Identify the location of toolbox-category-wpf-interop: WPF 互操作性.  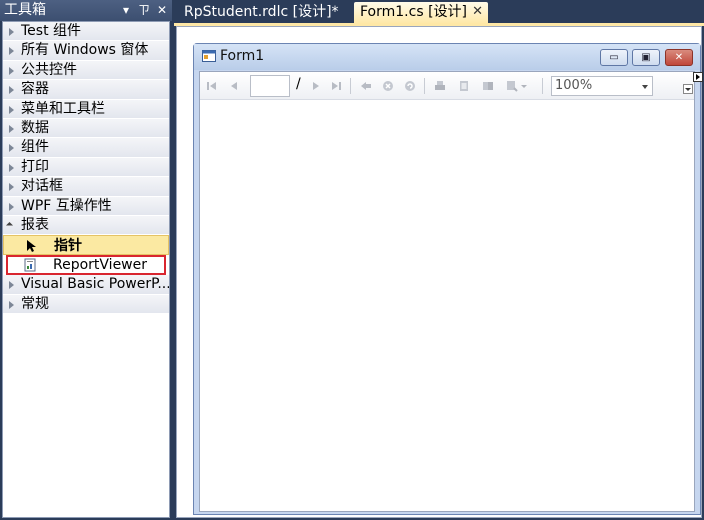
(86, 206).